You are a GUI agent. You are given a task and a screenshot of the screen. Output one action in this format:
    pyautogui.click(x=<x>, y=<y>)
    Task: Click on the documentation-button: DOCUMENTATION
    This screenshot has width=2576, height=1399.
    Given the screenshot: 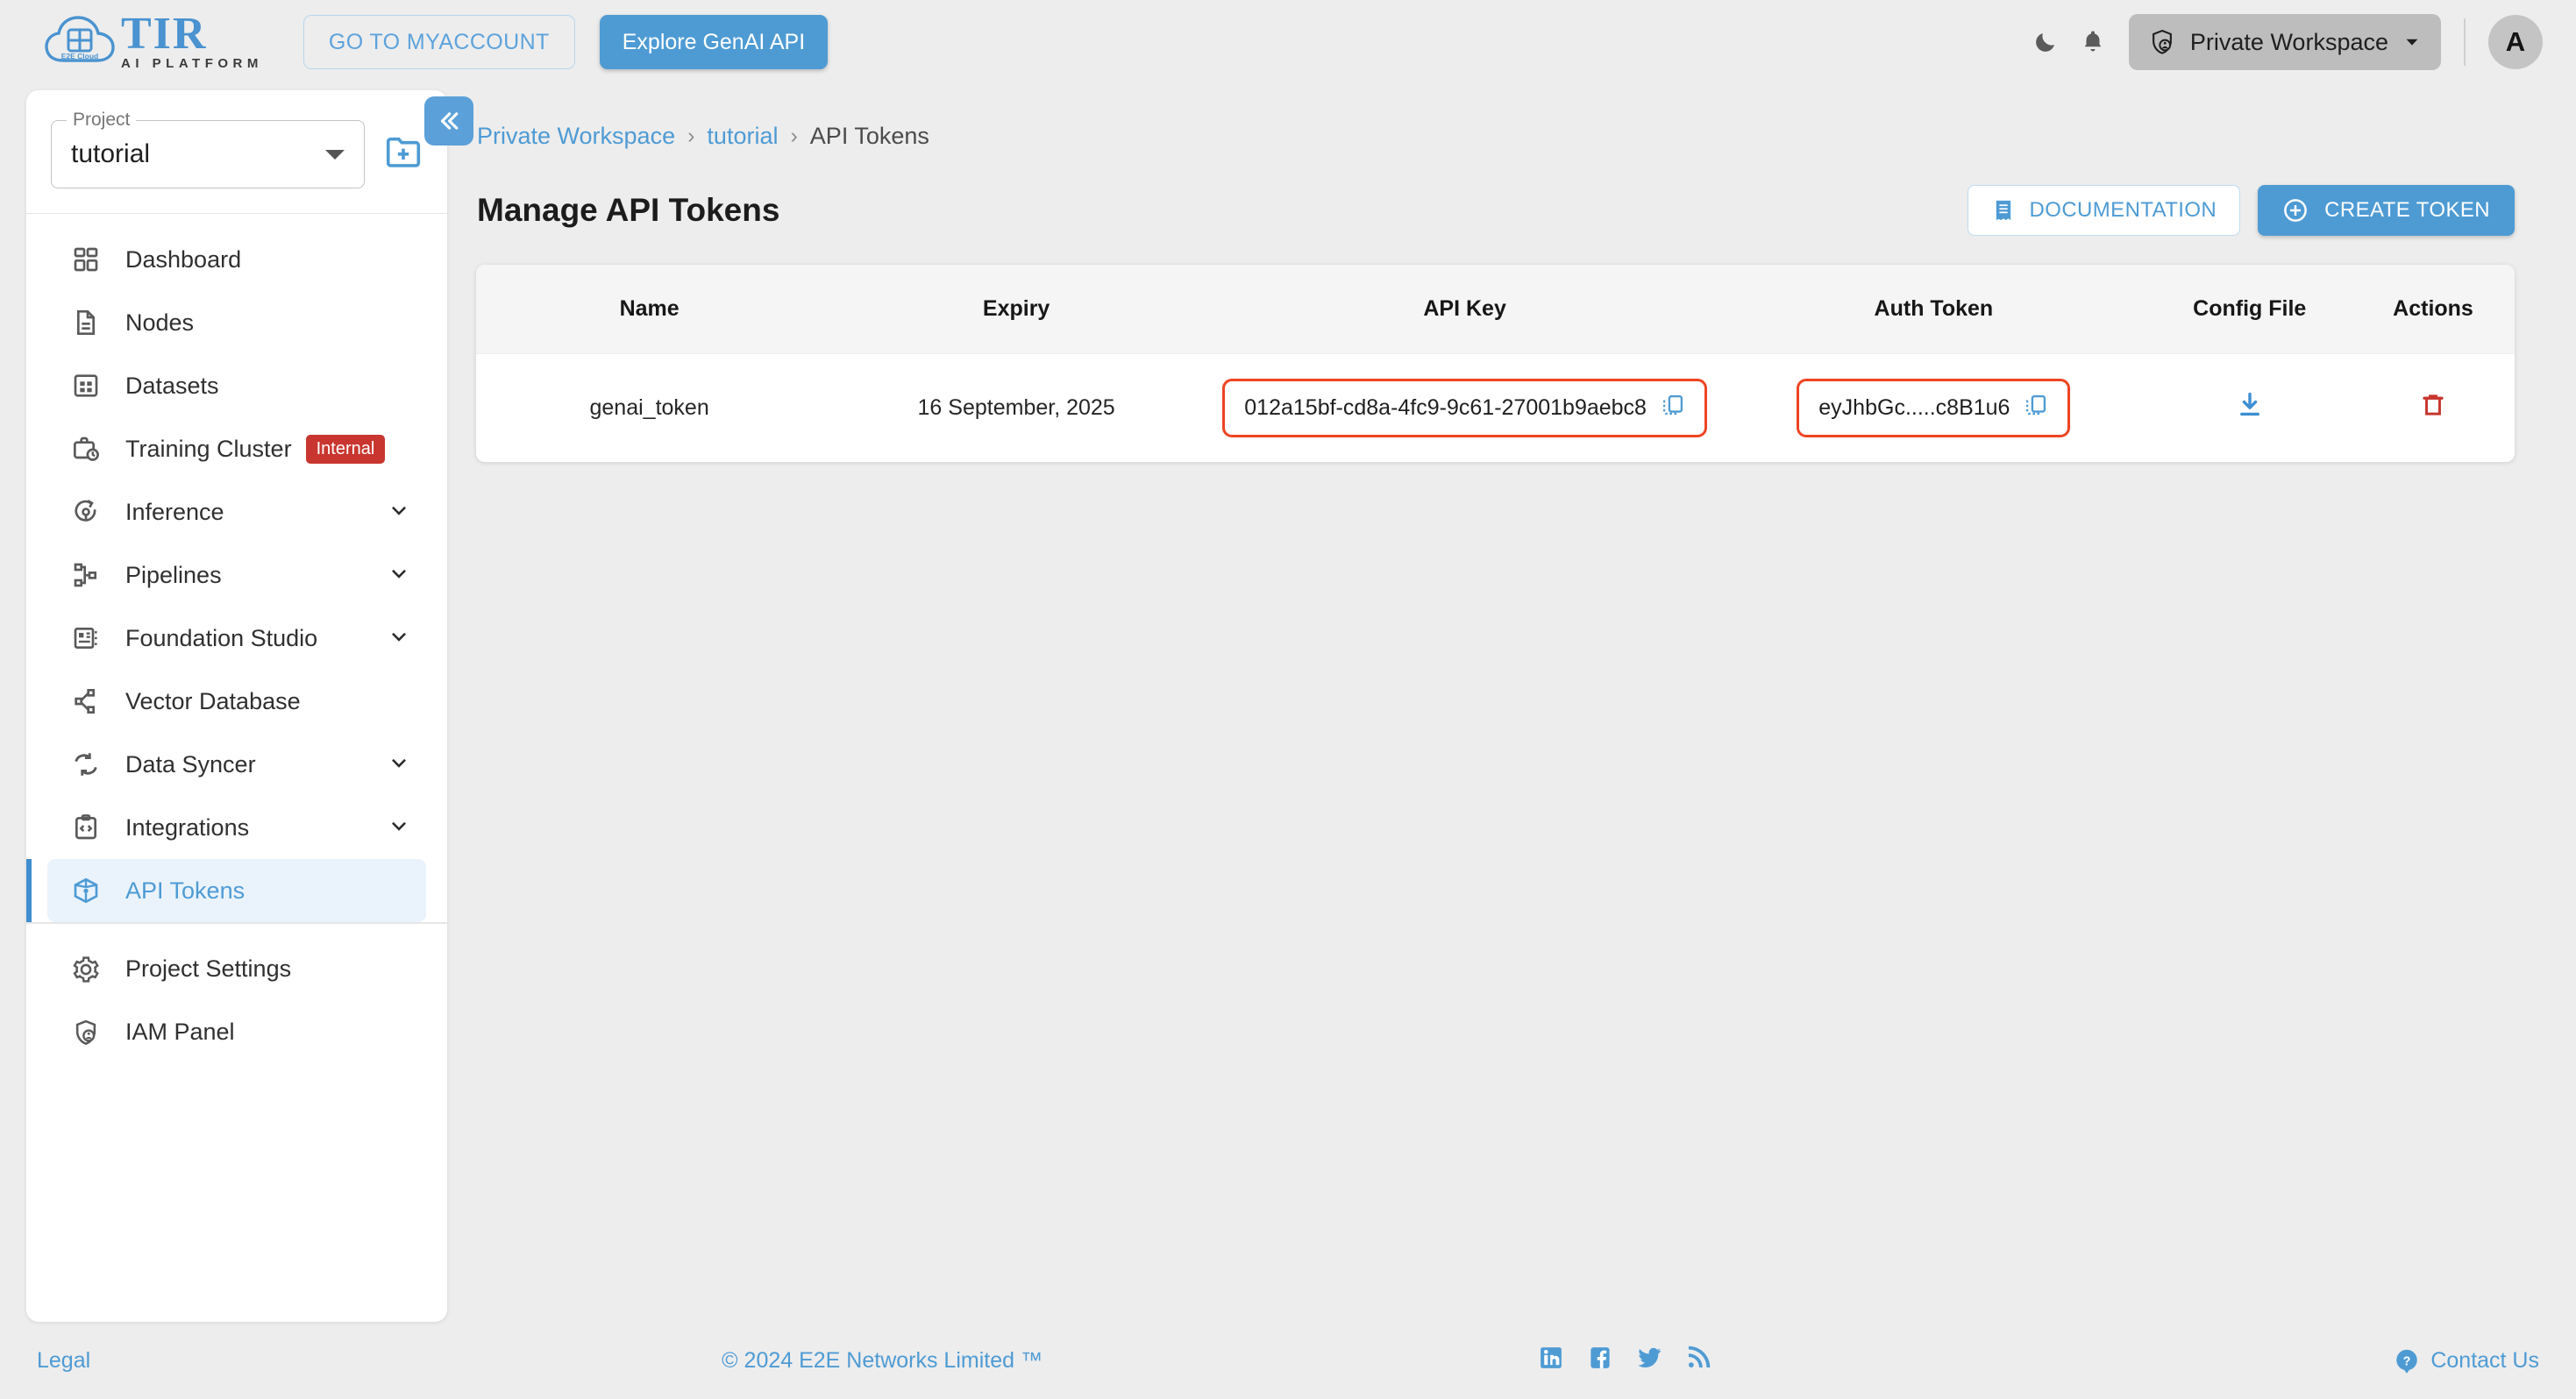 What is the action you would take?
    pyautogui.click(x=2104, y=210)
    